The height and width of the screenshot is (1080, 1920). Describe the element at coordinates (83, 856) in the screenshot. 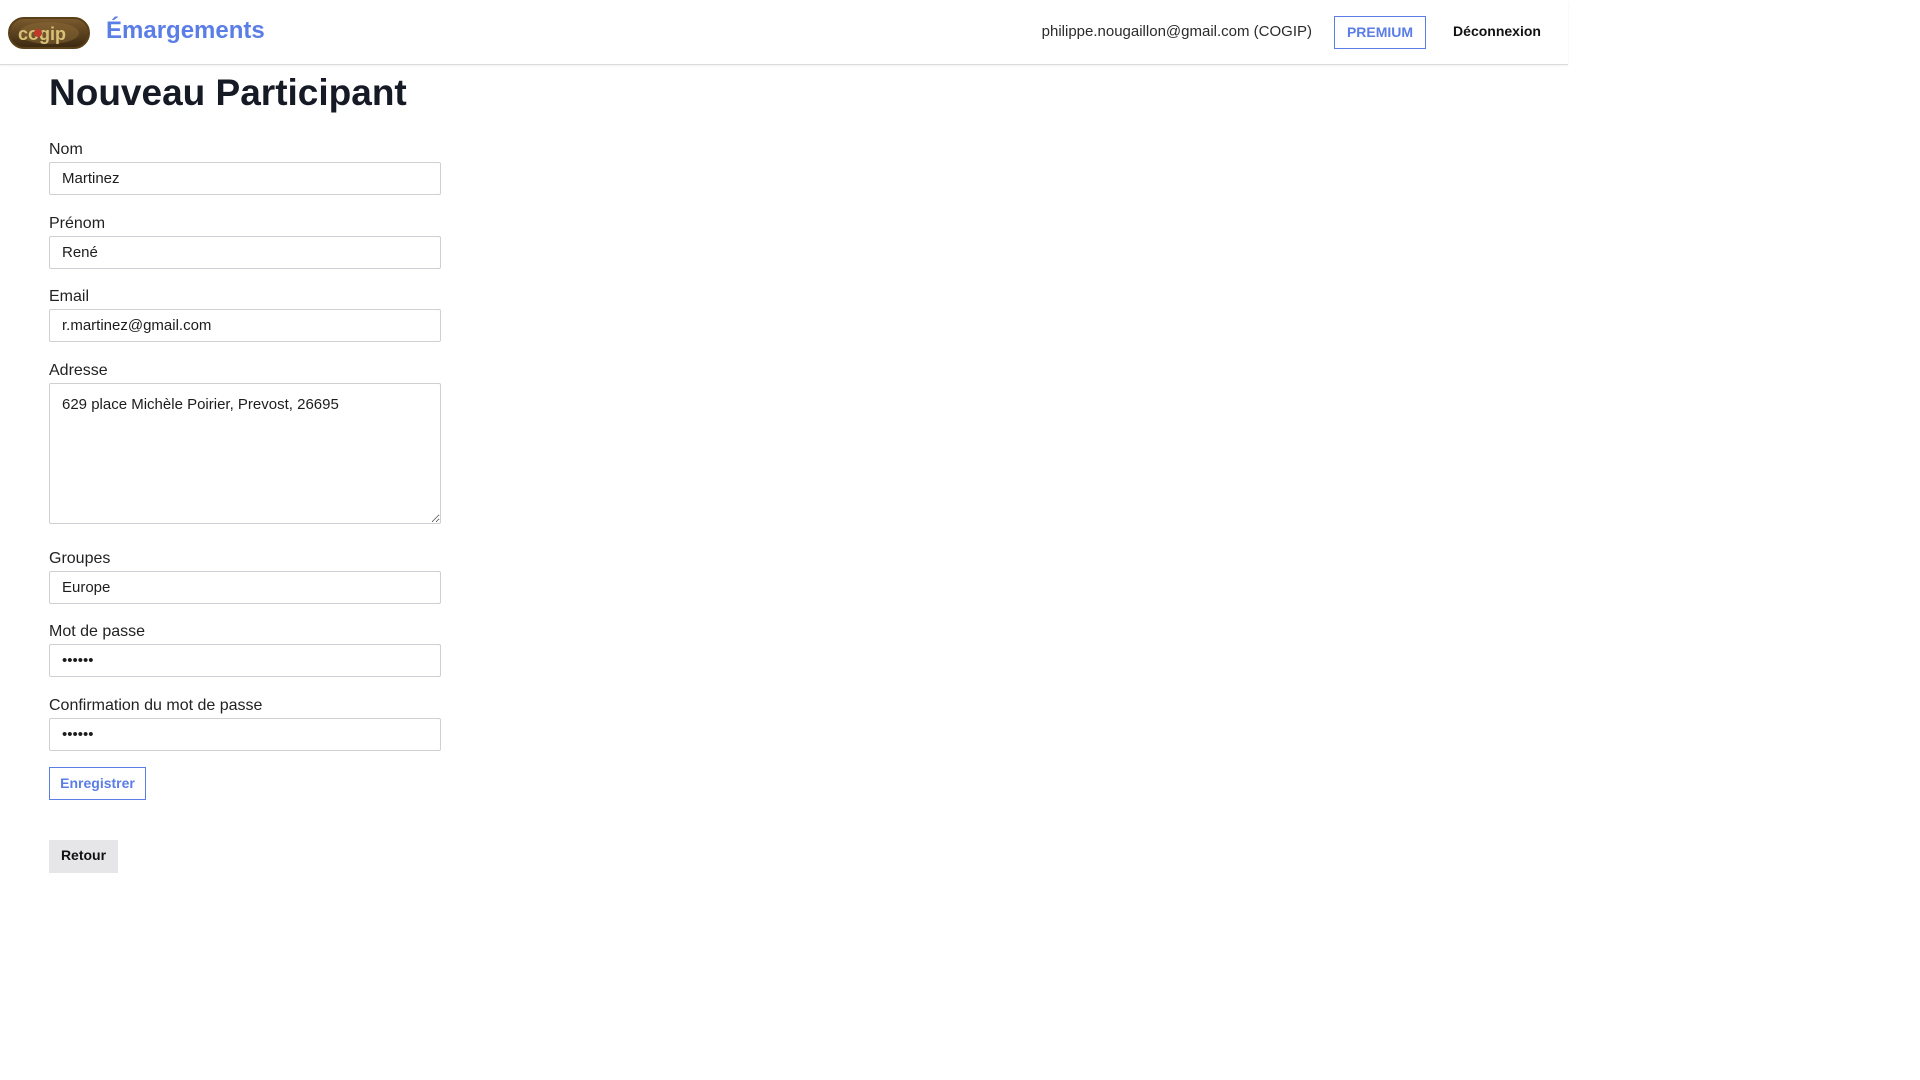

I see `back-button: Retour` at that location.